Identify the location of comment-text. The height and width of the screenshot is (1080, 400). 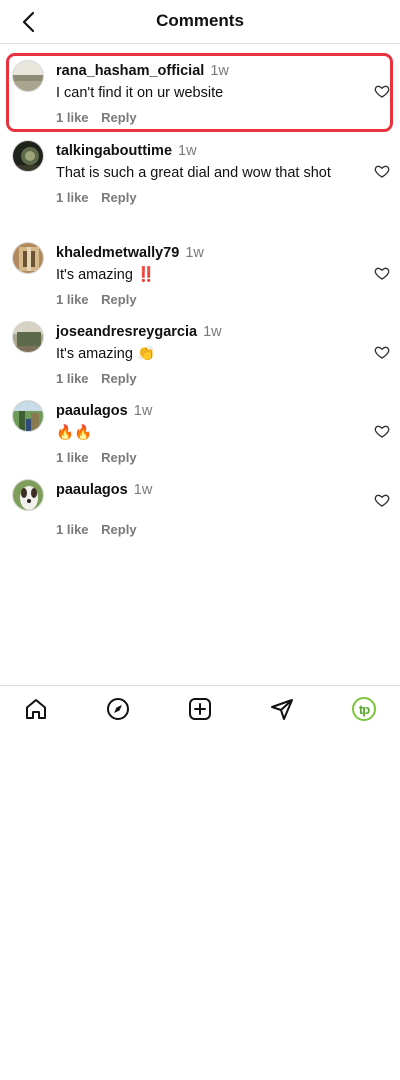
(208, 508).